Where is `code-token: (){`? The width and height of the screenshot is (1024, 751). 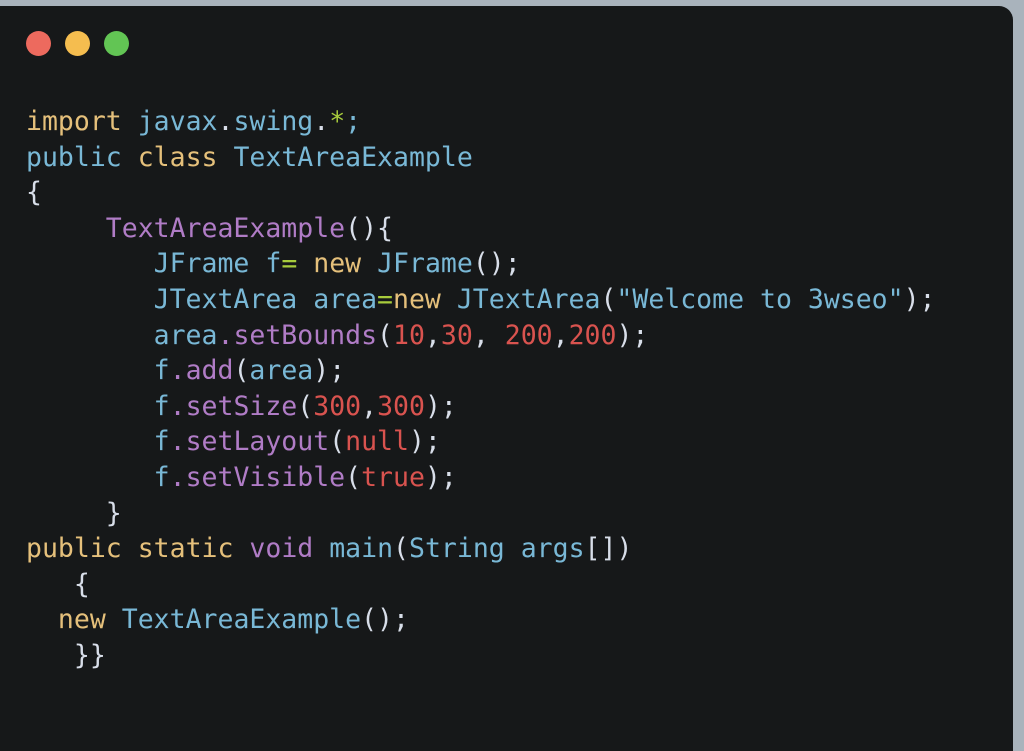 code-token: (){ is located at coordinates (369, 228).